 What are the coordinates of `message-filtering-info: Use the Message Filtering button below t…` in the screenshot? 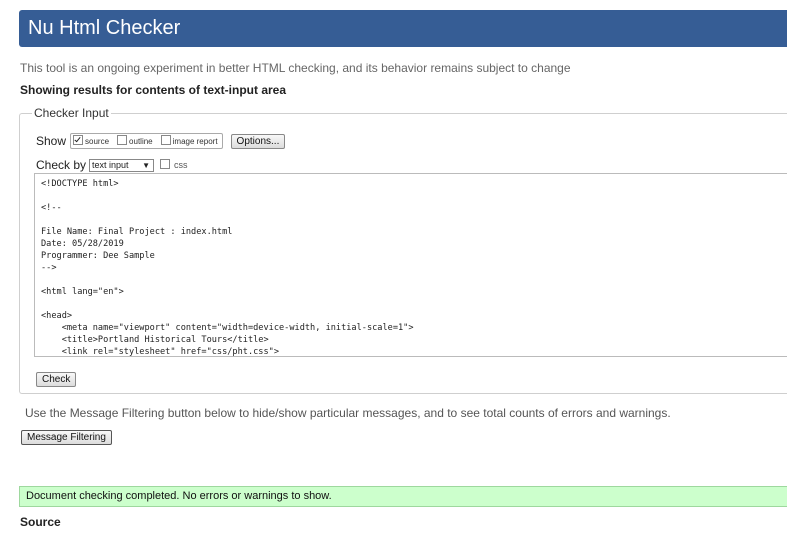 It's located at (348, 413).